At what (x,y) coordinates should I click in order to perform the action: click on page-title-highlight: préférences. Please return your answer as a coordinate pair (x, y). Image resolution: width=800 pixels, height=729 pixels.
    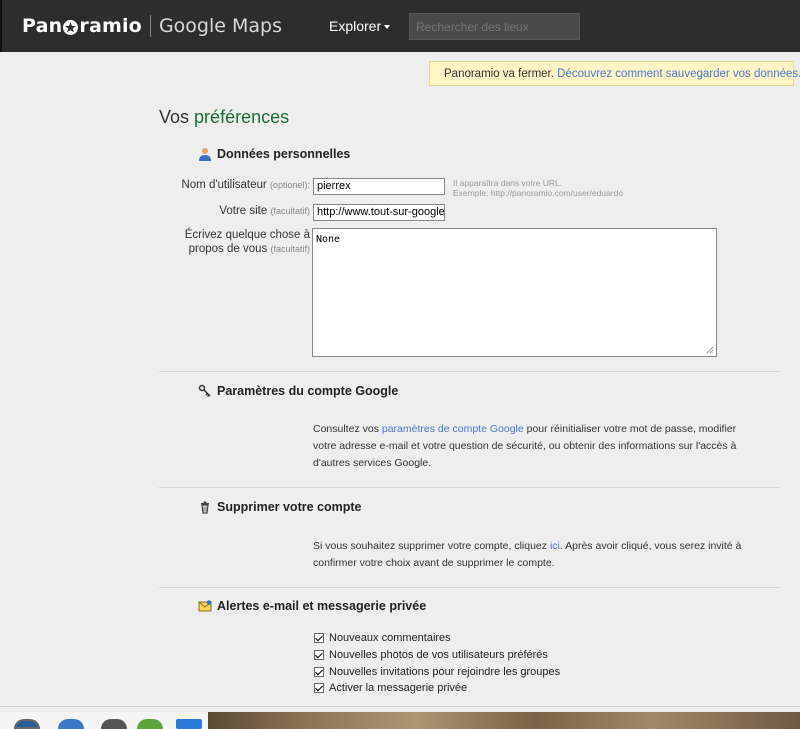
    Looking at the image, I should click on (242, 117).